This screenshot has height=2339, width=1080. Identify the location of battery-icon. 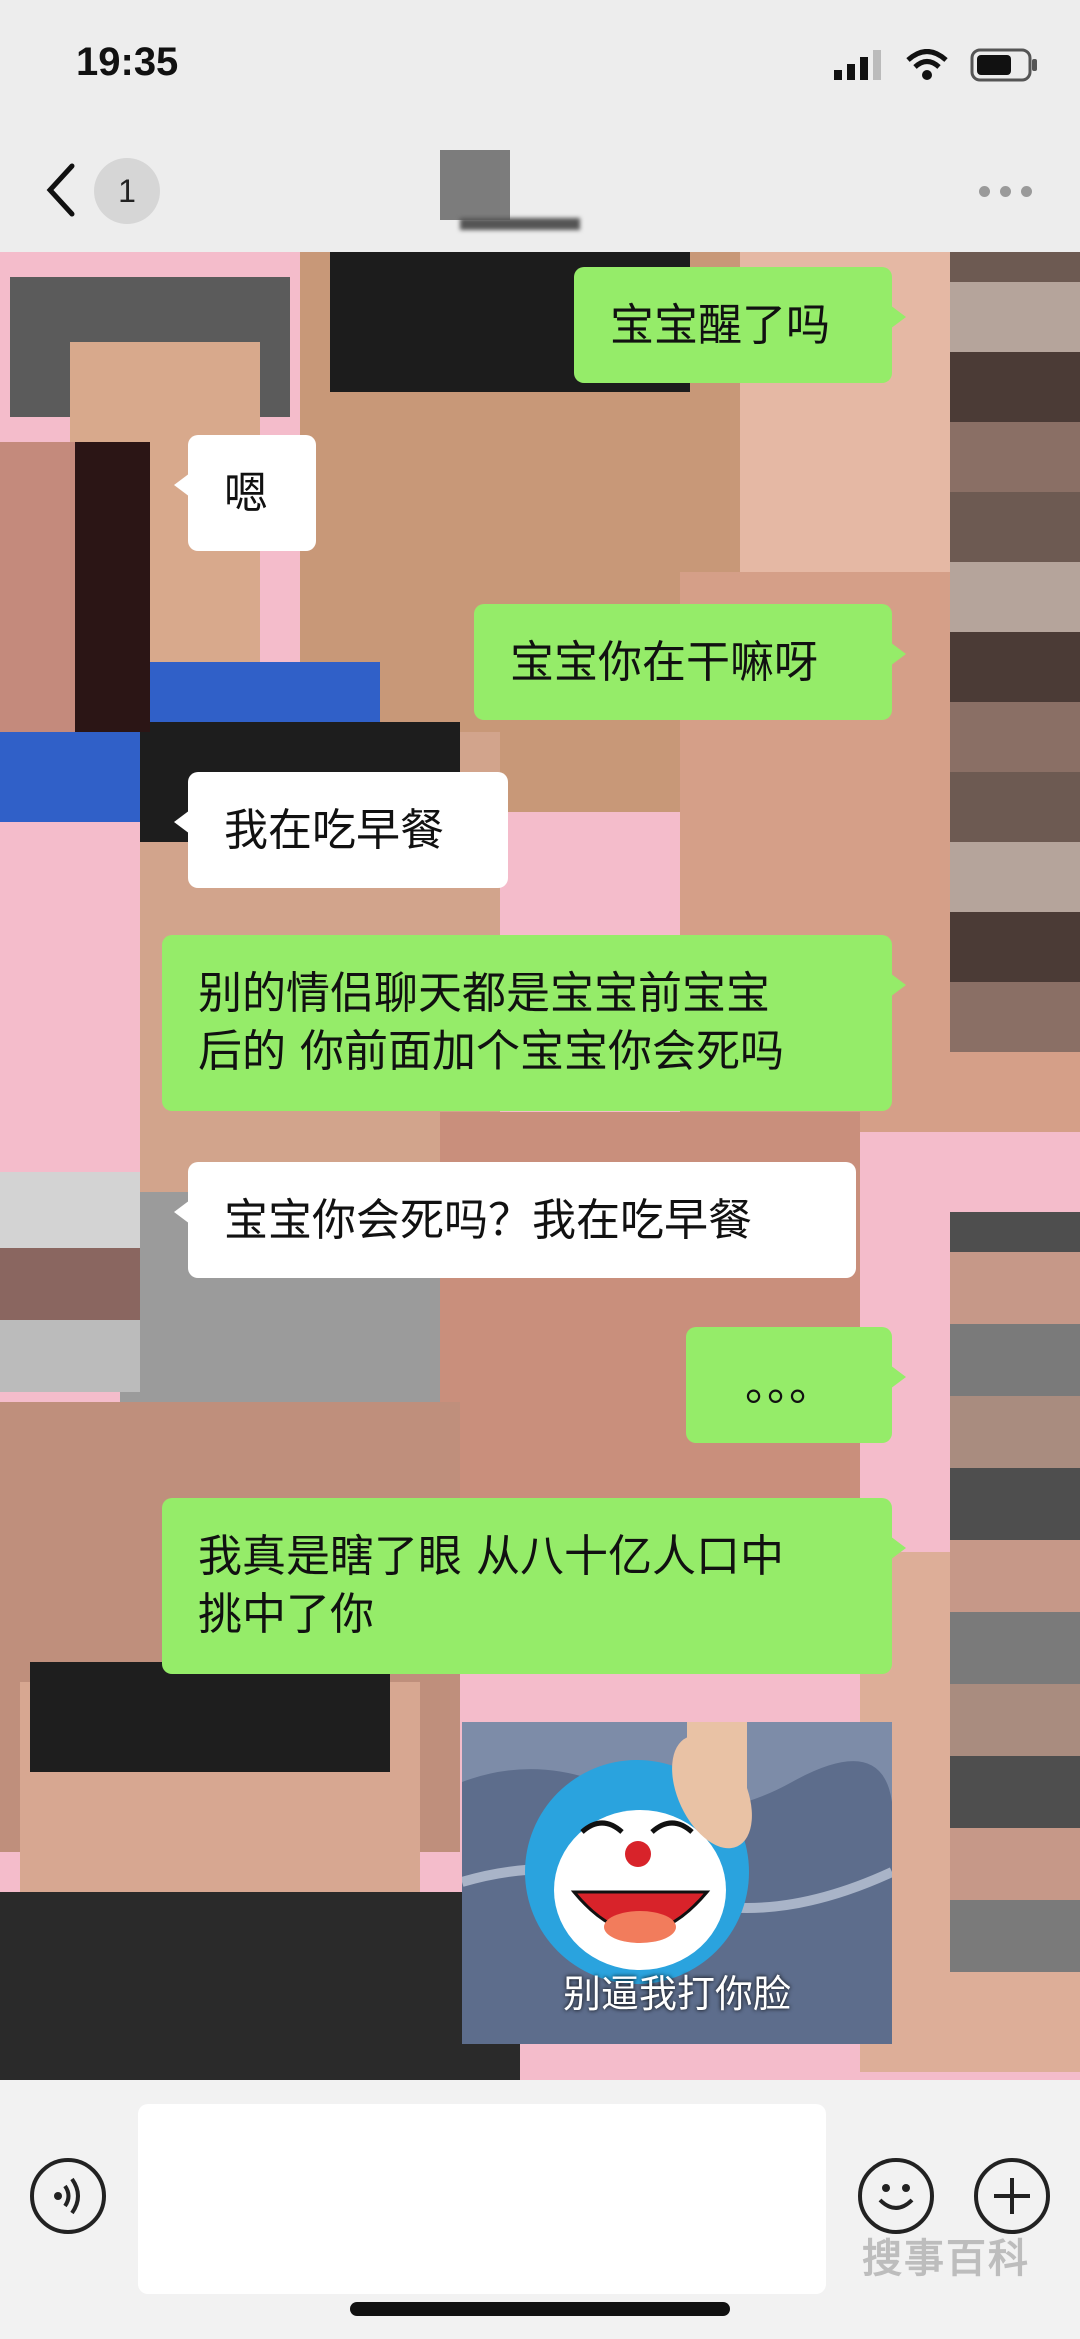
(1003, 65).